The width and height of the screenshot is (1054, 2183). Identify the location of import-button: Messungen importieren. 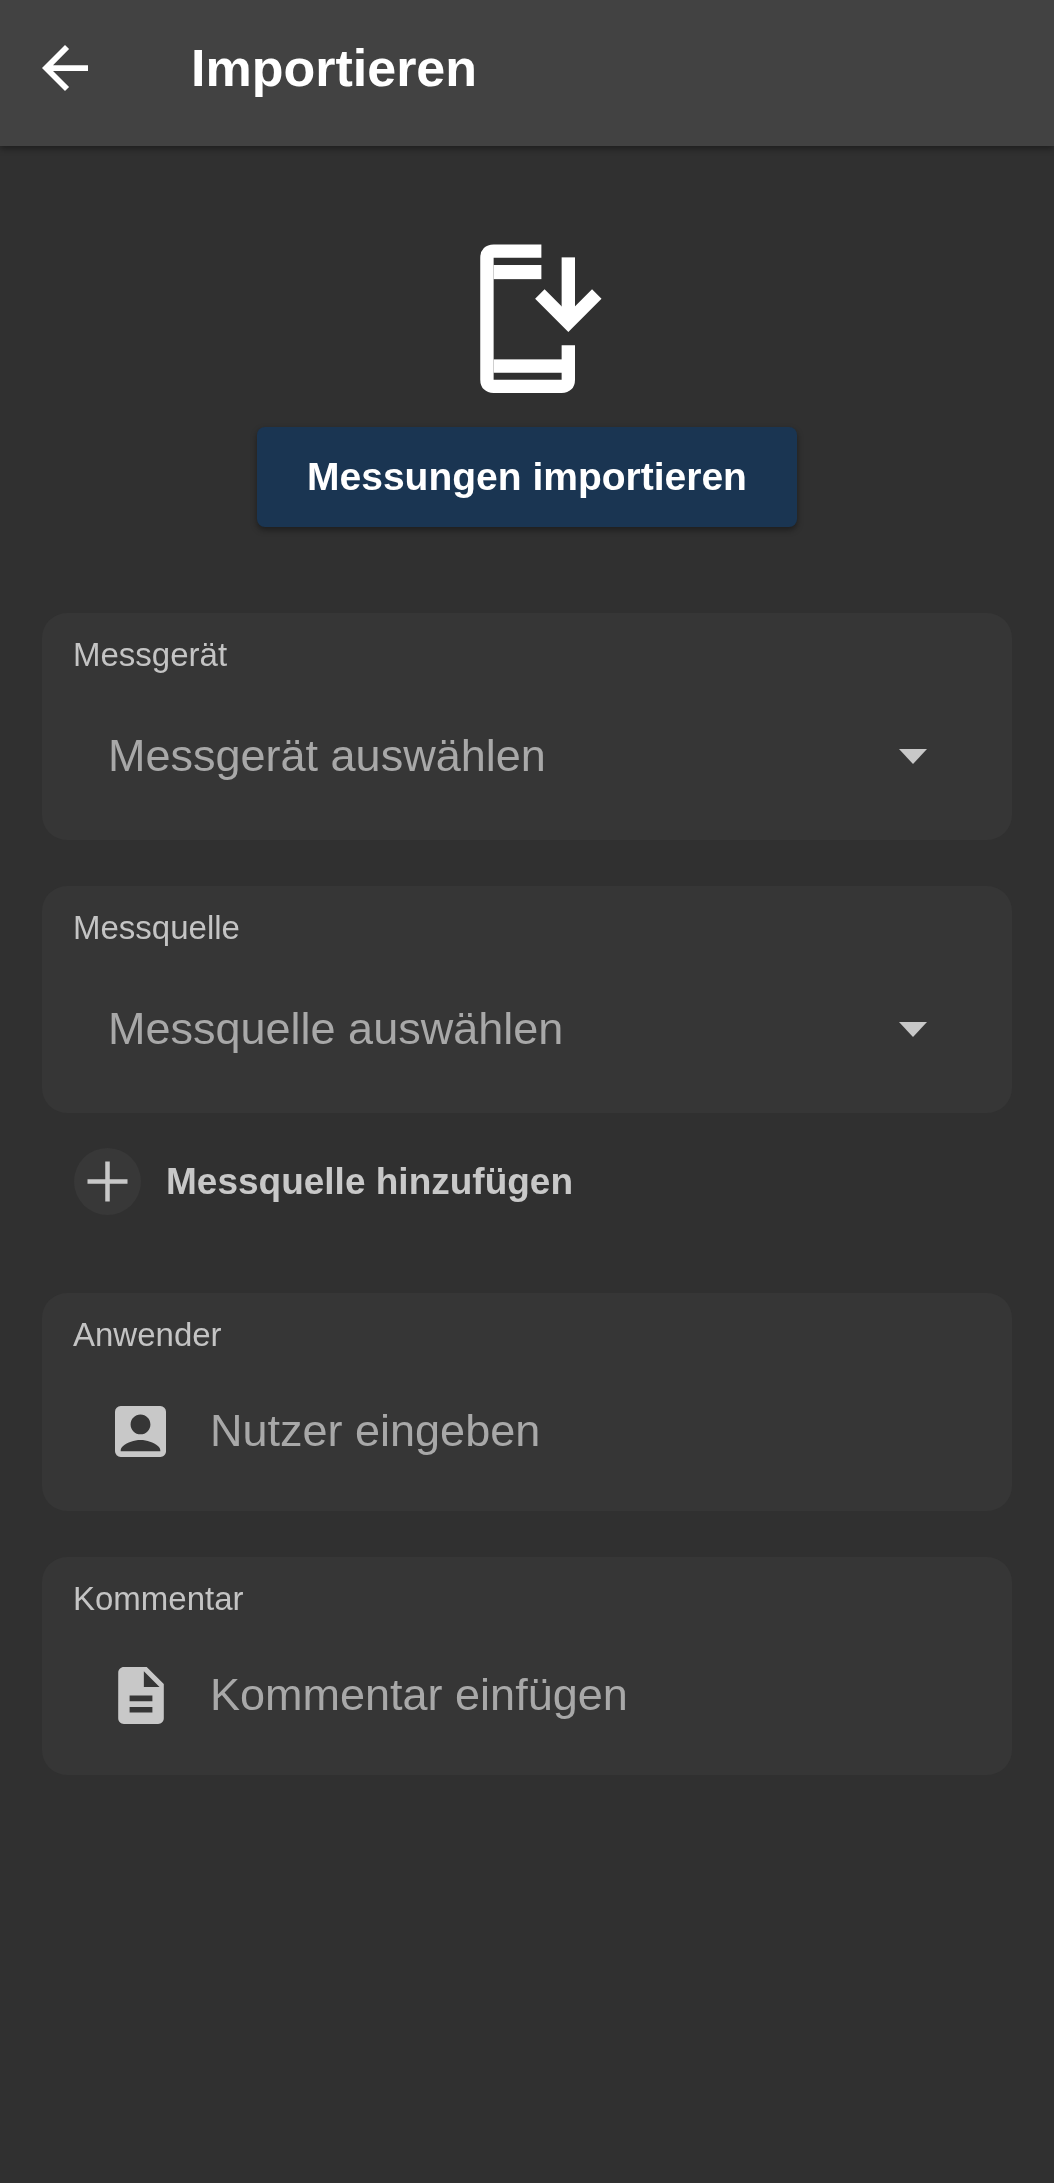
(527, 477).